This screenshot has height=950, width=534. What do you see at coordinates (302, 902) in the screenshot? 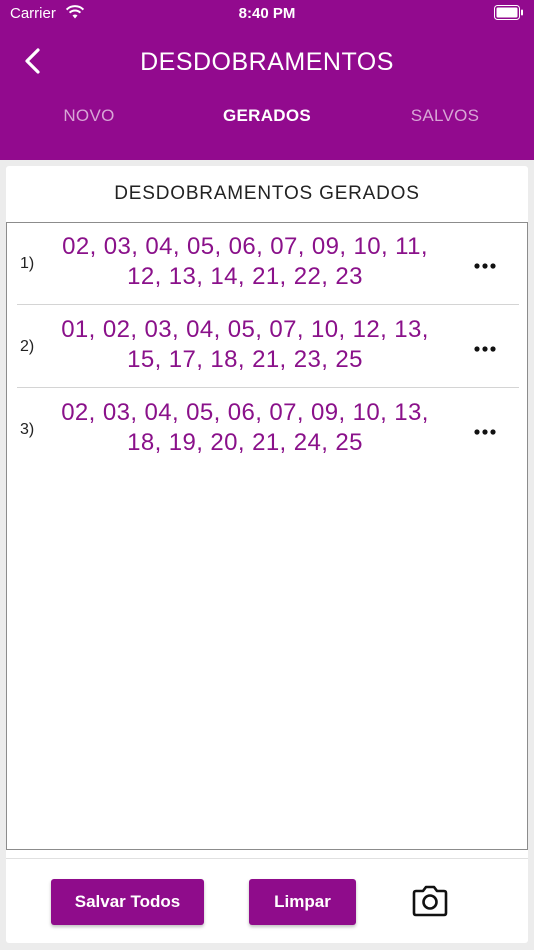
I see `clear-button: Limpar` at bounding box center [302, 902].